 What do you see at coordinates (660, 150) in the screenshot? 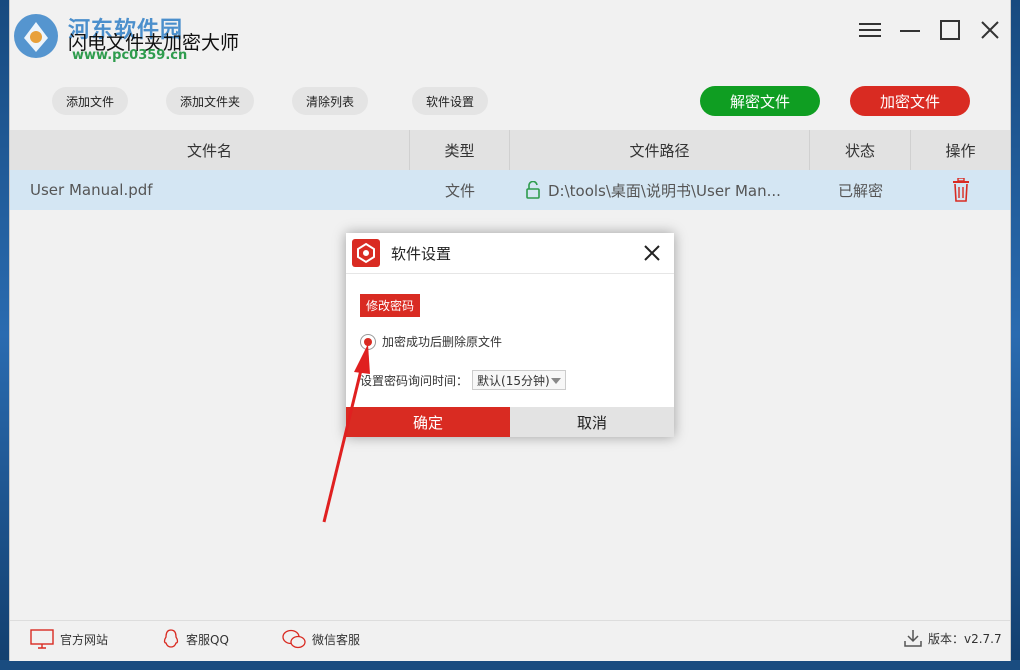
I see `column-header-path: 文件路径` at bounding box center [660, 150].